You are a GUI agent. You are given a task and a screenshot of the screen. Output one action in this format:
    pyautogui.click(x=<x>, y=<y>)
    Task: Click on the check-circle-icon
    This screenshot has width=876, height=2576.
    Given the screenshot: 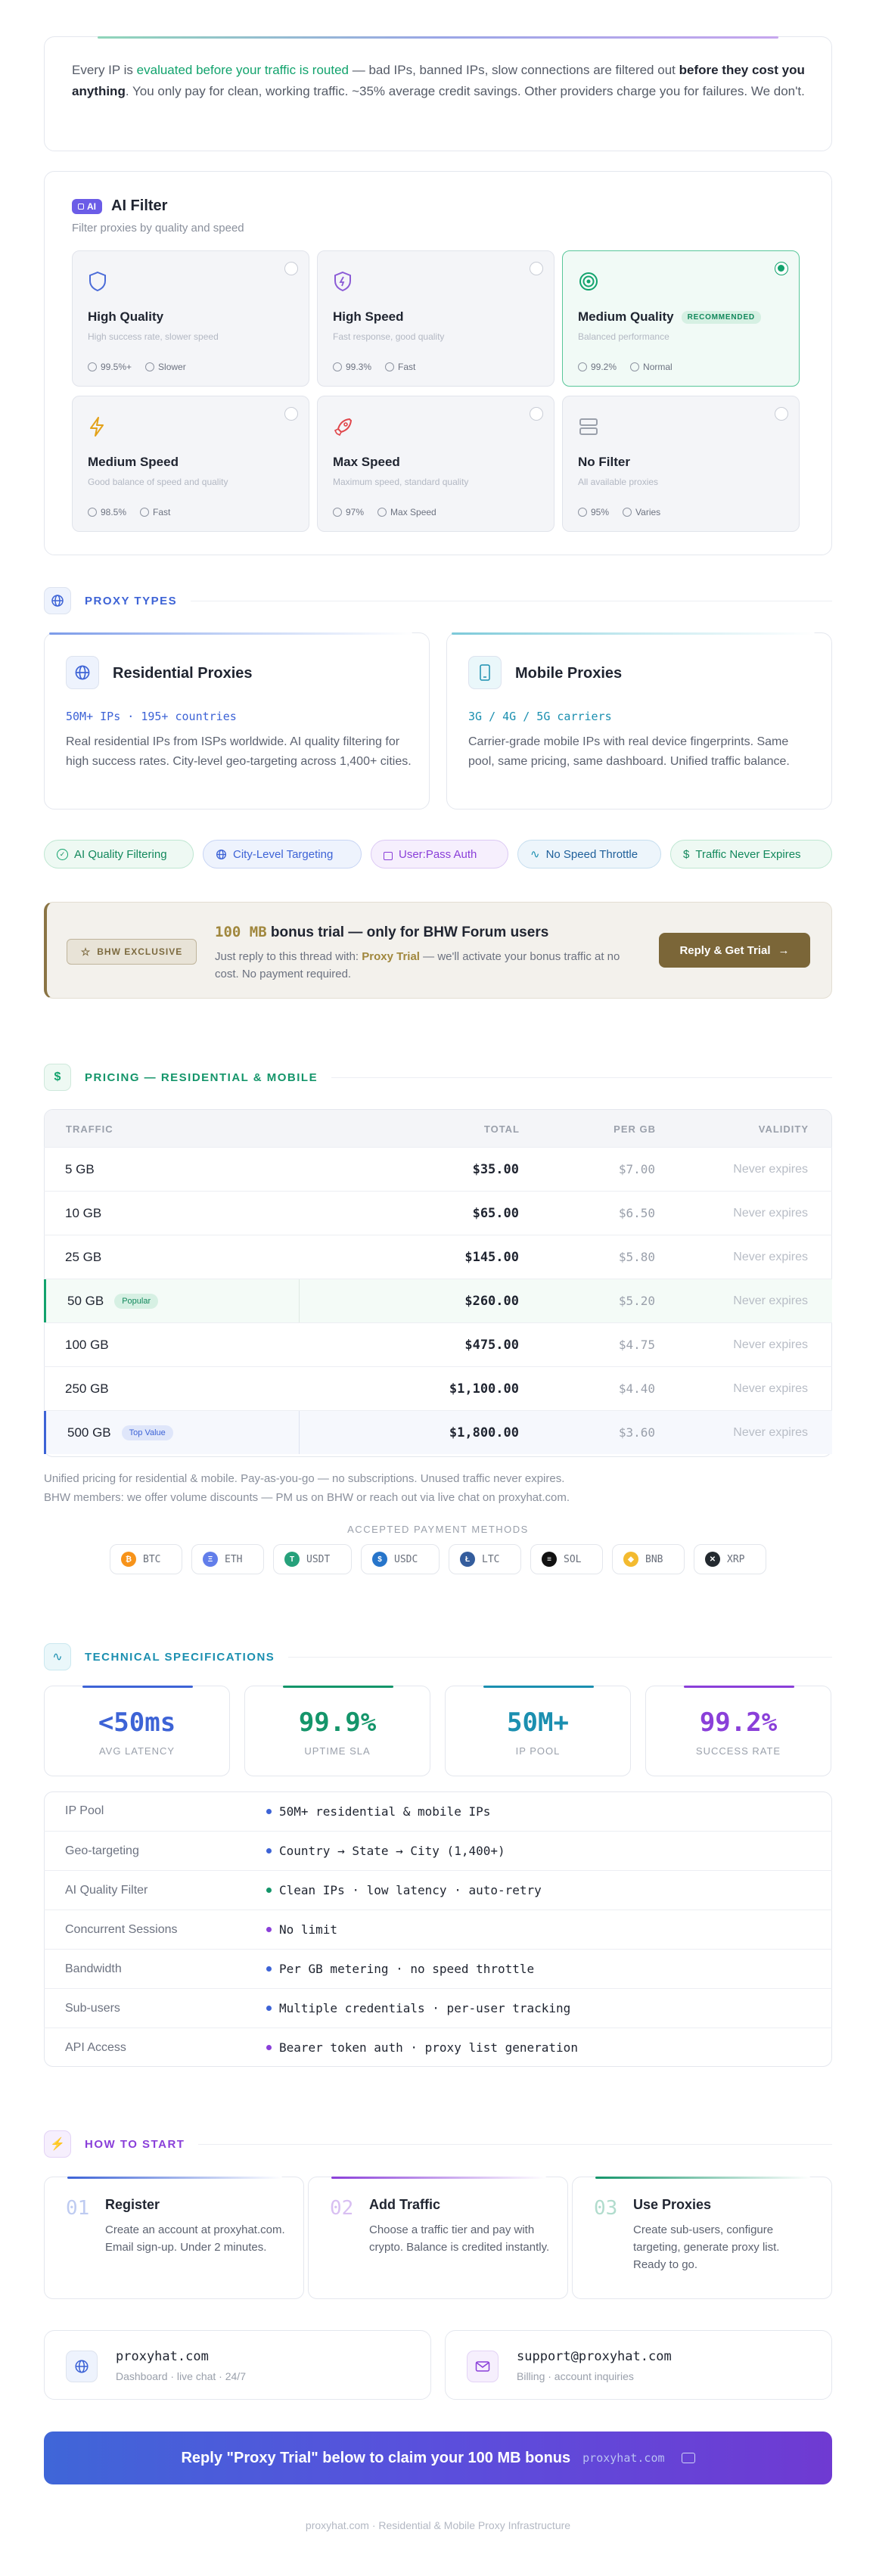 What is the action you would take?
    pyautogui.click(x=582, y=366)
    